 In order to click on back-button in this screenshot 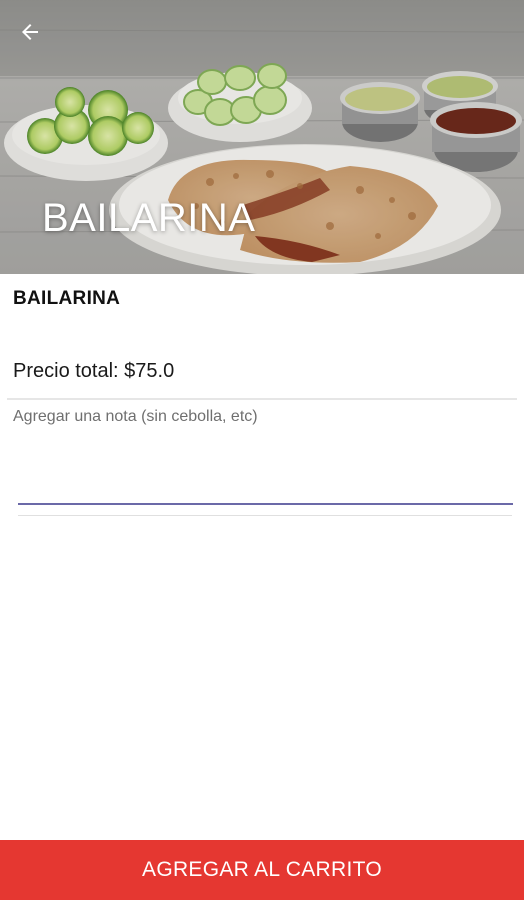, I will do `click(36, 37)`.